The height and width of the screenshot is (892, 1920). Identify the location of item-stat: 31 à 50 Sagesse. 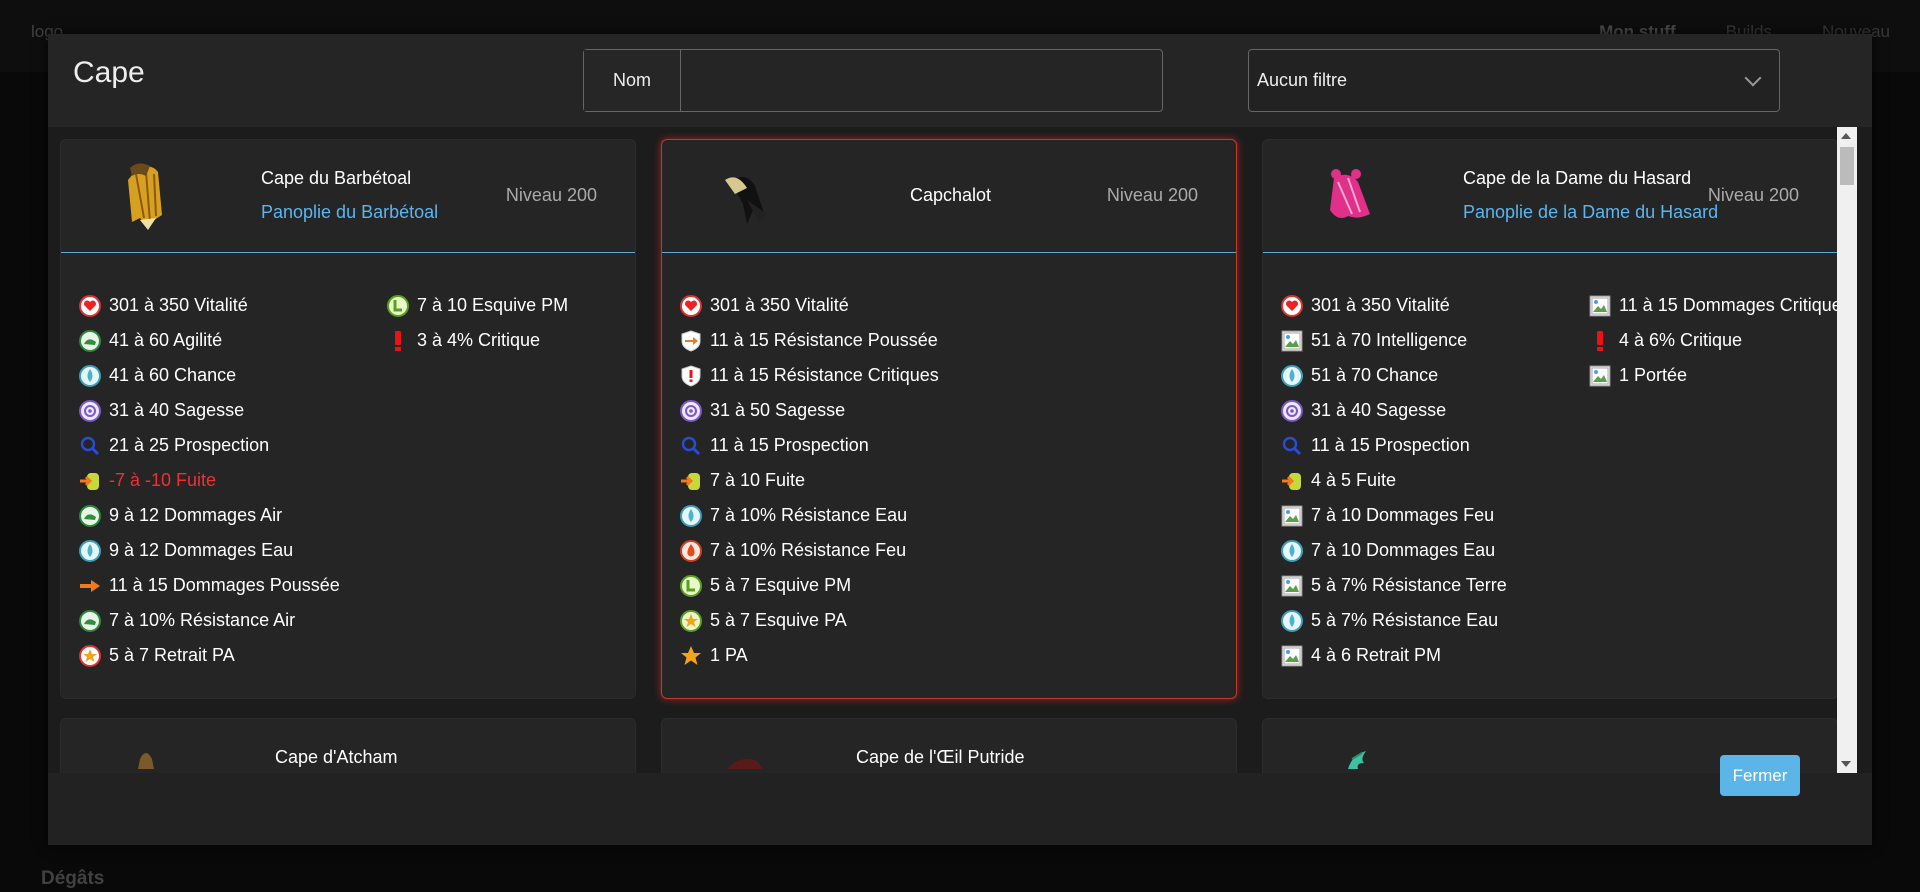
(809, 410).